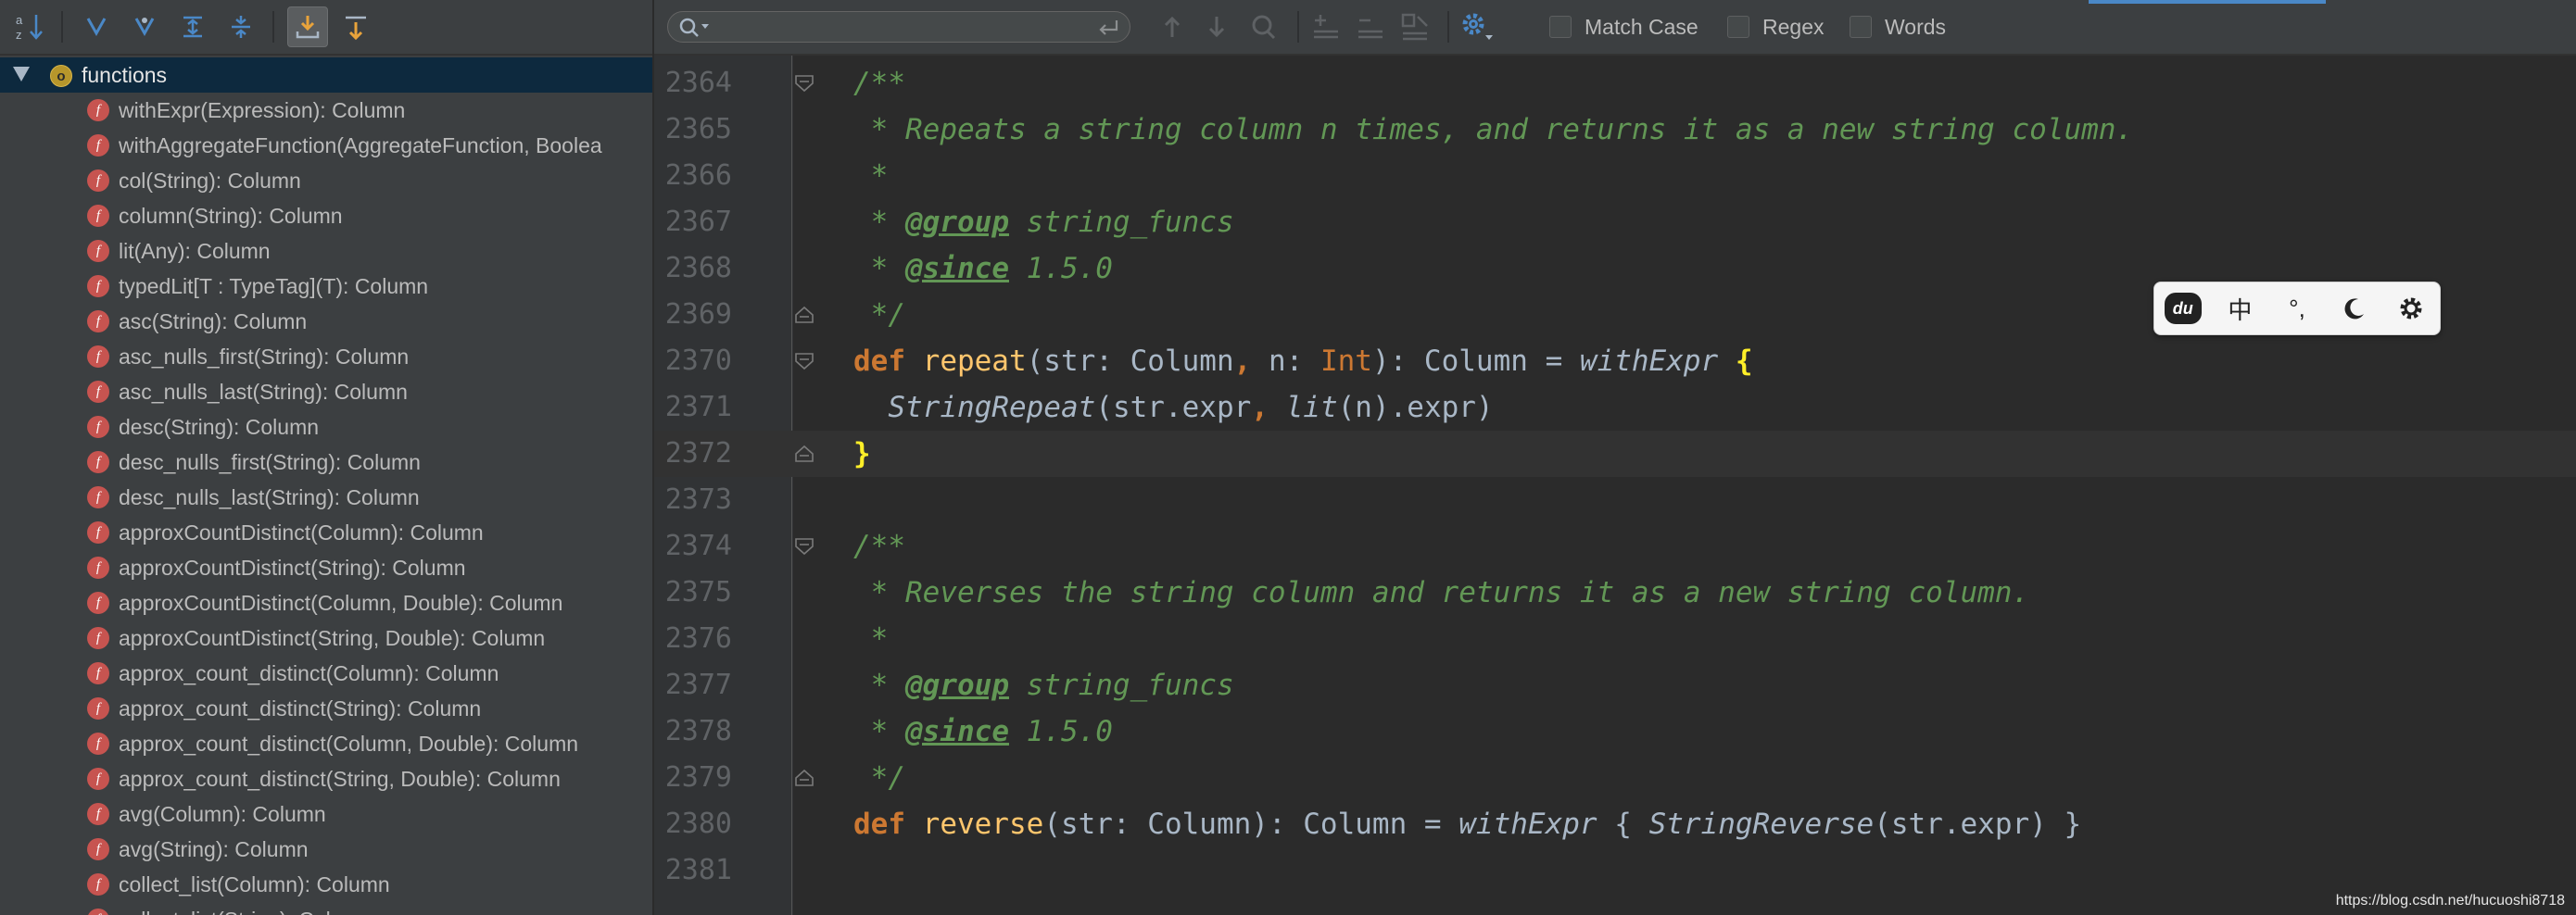 The height and width of the screenshot is (915, 2576). I want to click on add-selection-icon, so click(1326, 27).